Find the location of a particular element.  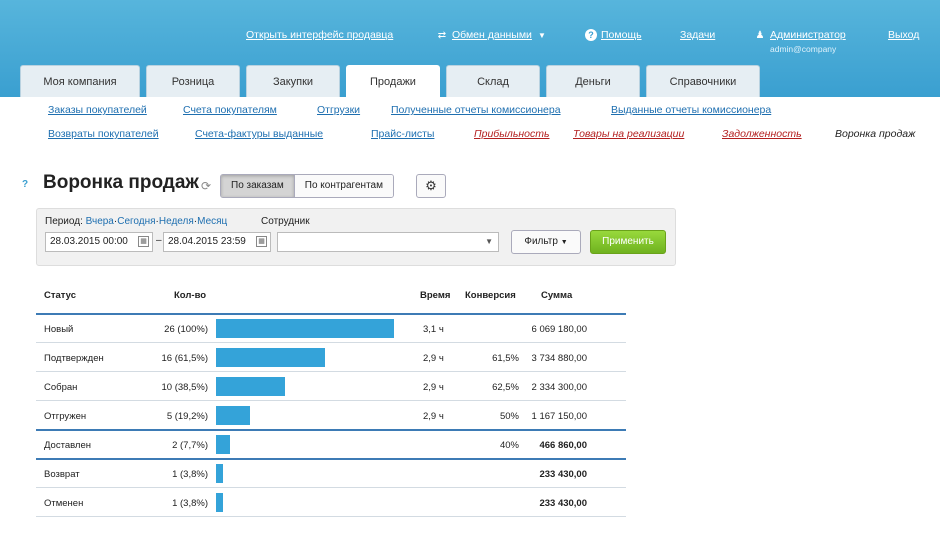

cell-sum: 1 167 150,00 is located at coordinates (559, 416).